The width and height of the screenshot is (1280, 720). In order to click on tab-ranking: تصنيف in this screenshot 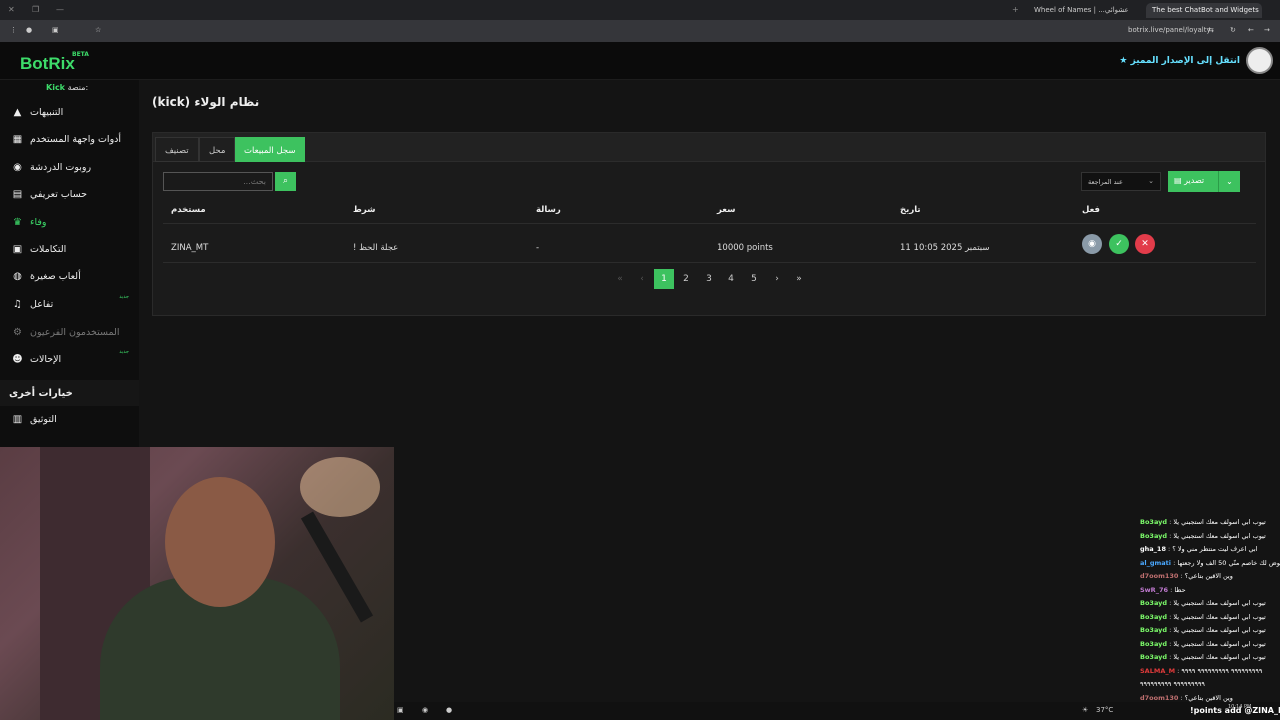, I will do `click(177, 149)`.